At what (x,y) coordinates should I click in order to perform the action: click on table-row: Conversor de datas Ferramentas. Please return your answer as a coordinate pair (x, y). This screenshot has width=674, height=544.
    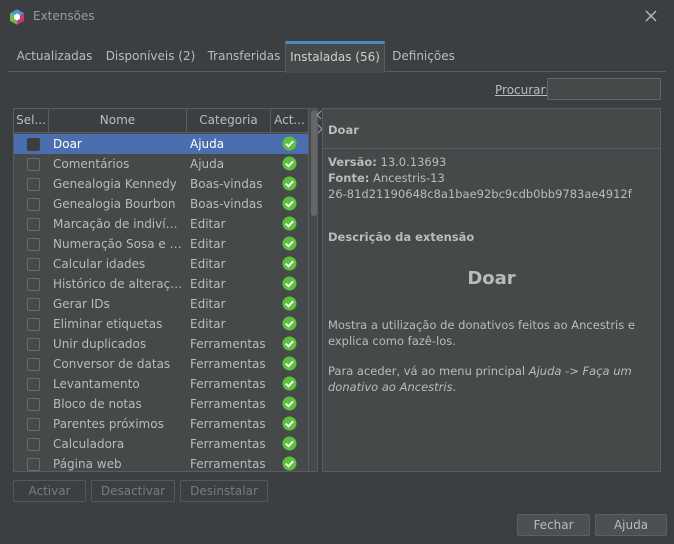
    Looking at the image, I should click on (161, 364).